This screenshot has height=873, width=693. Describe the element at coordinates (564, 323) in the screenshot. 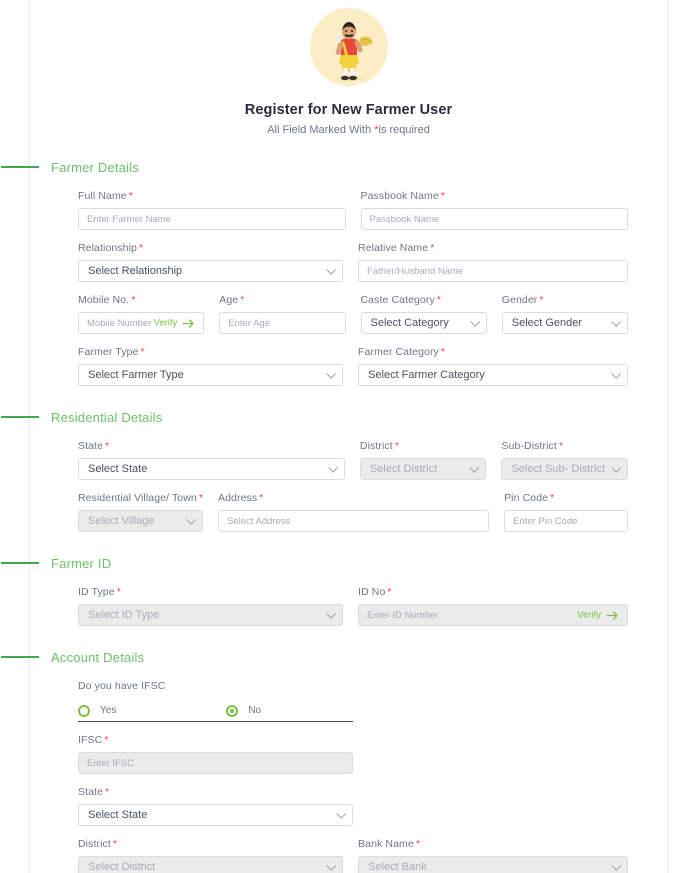

I see `select-gender: Select Gender` at that location.